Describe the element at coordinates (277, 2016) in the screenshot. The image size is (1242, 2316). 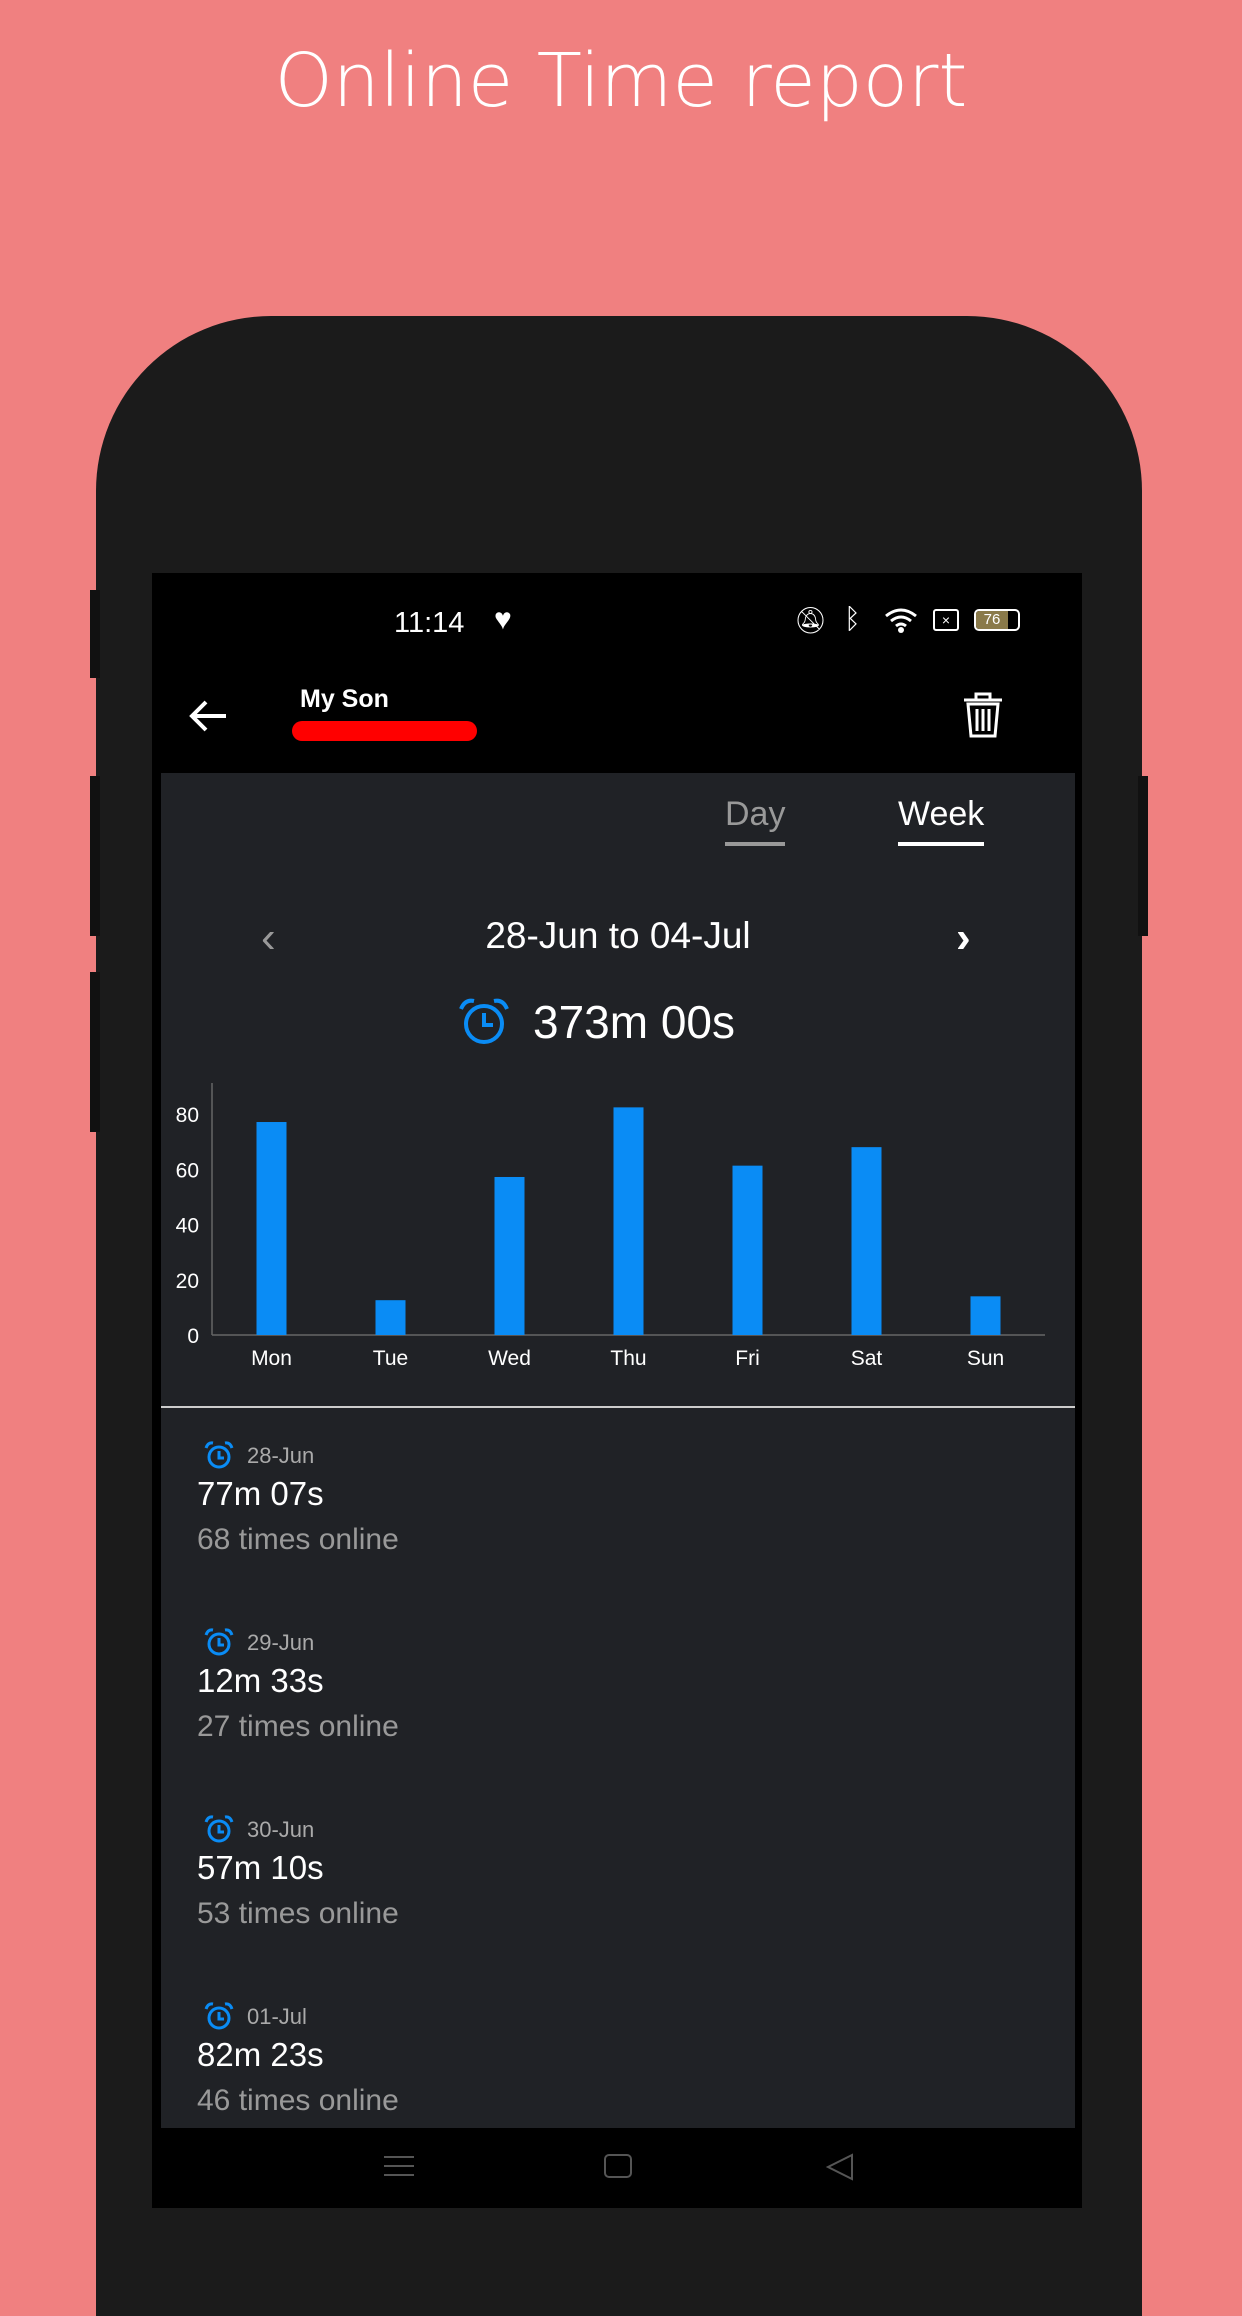
I see `entry-date: 01-Jul` at that location.